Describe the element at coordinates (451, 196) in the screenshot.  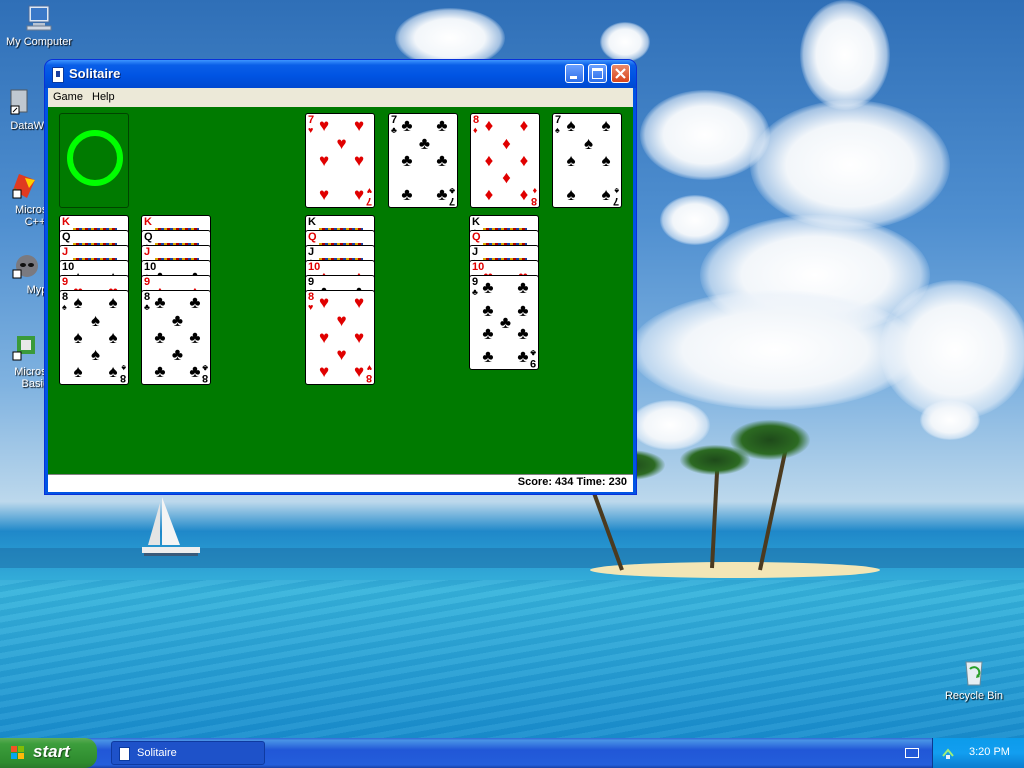
I see `card-rank-suit-bottom: 7 ♣` at that location.